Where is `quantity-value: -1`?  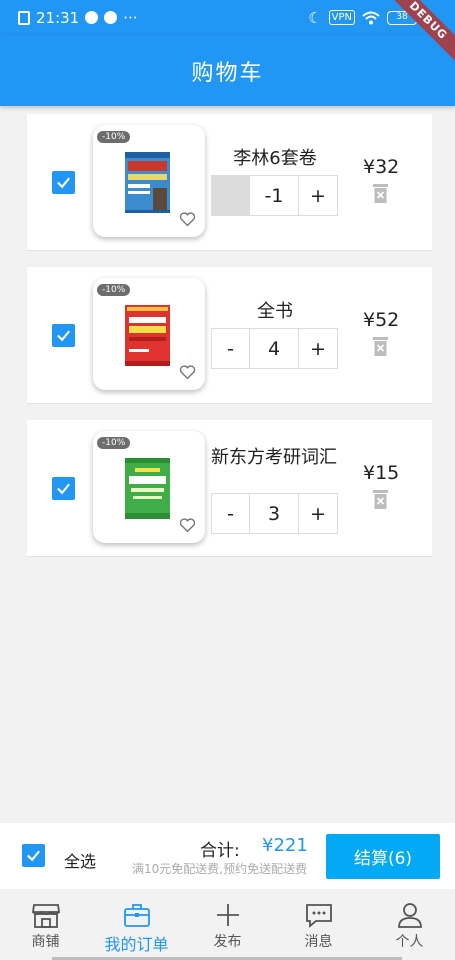
quantity-value: -1 is located at coordinates (274, 195).